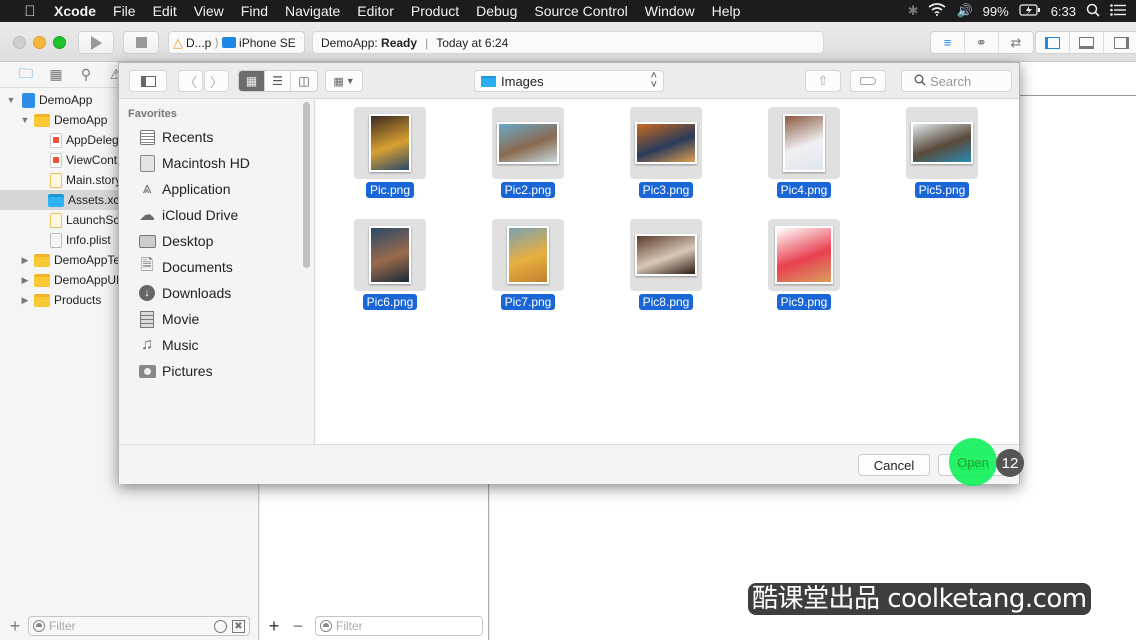 Image resolution: width=1136 pixels, height=640 pixels. What do you see at coordinates (938, 153) in the screenshot?
I see `file-item: Pic5.png` at bounding box center [938, 153].